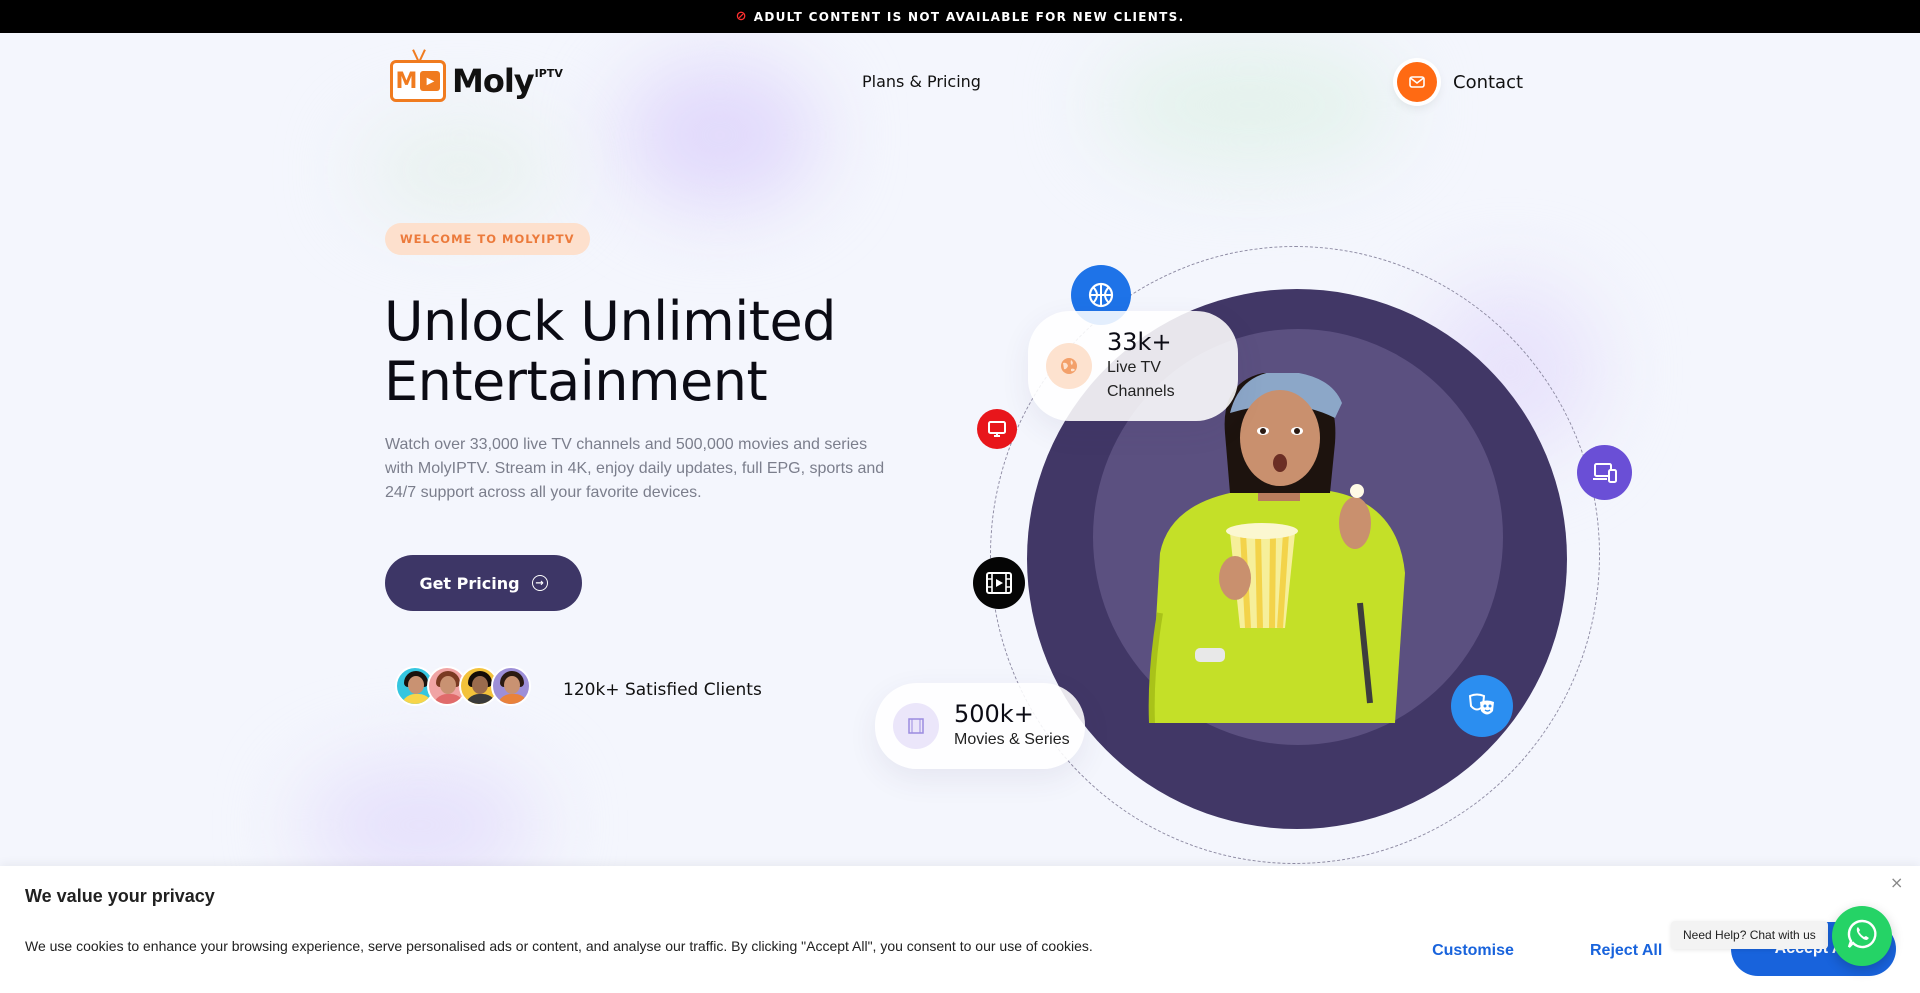 The height and width of the screenshot is (993, 1920). What do you see at coordinates (1012, 739) in the screenshot?
I see `movies-label: Movies & Series` at bounding box center [1012, 739].